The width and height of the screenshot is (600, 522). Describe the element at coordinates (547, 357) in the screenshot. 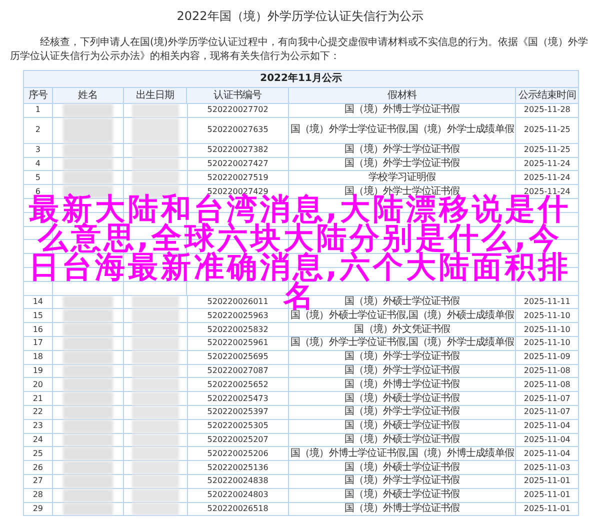

I see `table-cell: 2025-11-09` at that location.